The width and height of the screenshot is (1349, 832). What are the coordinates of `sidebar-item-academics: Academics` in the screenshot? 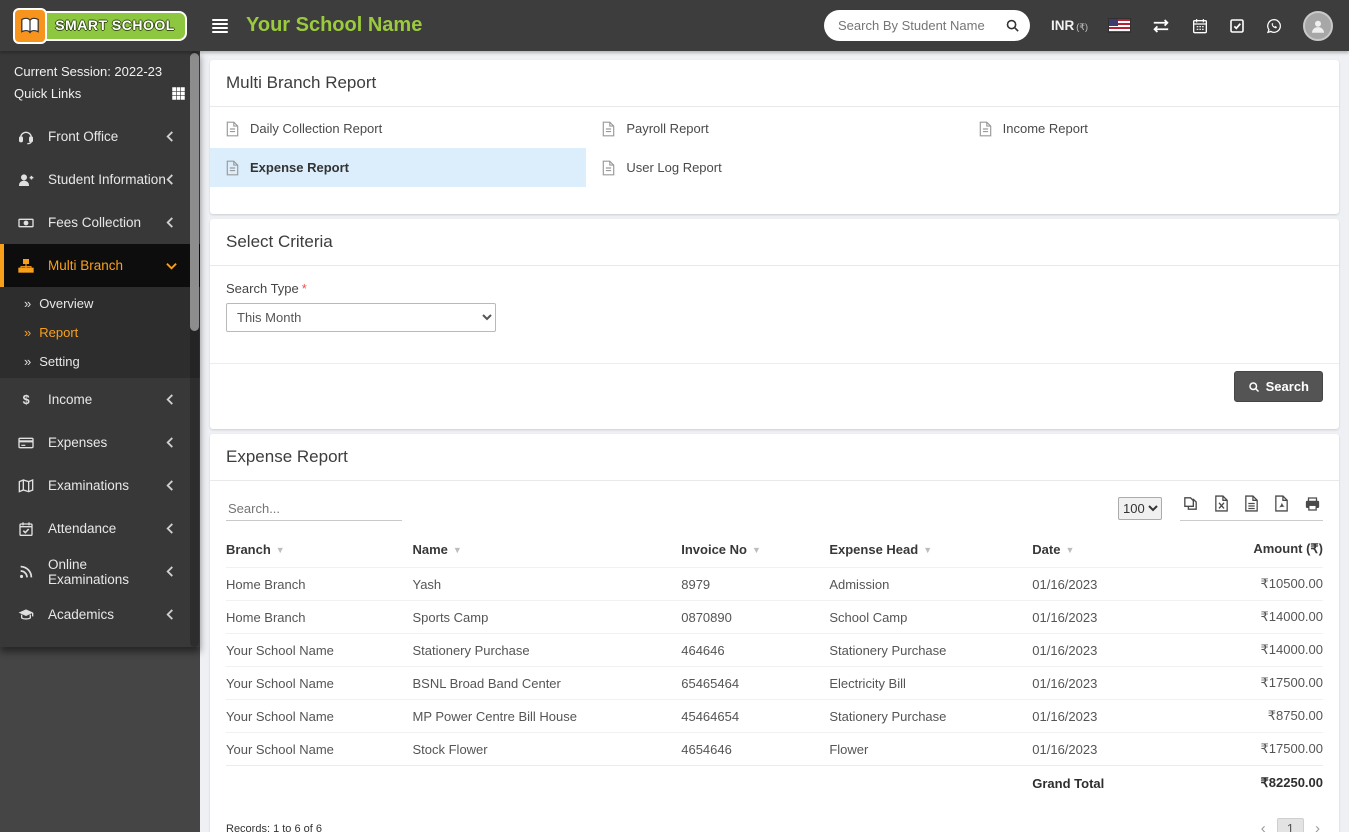 It's located at (100, 614).